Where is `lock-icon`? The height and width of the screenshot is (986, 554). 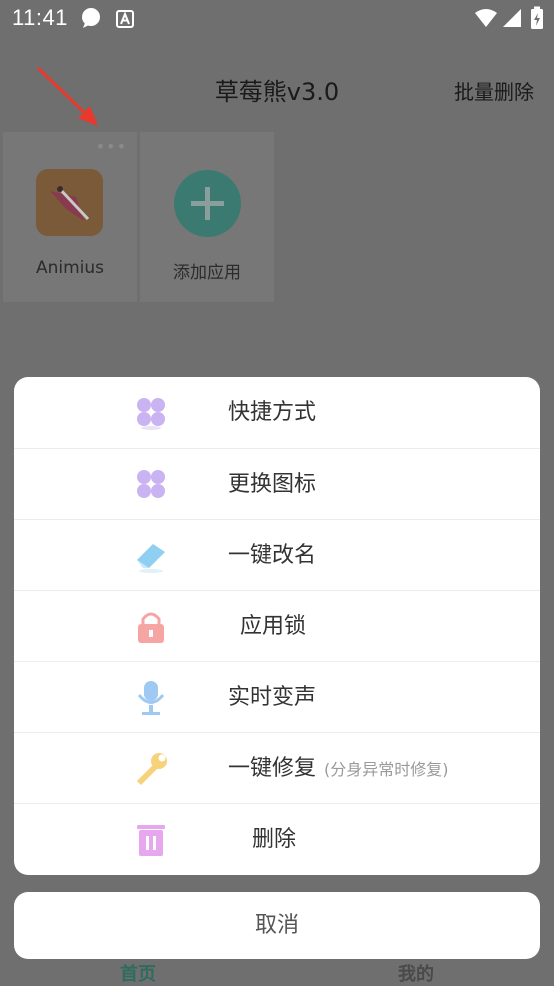 lock-icon is located at coordinates (151, 627).